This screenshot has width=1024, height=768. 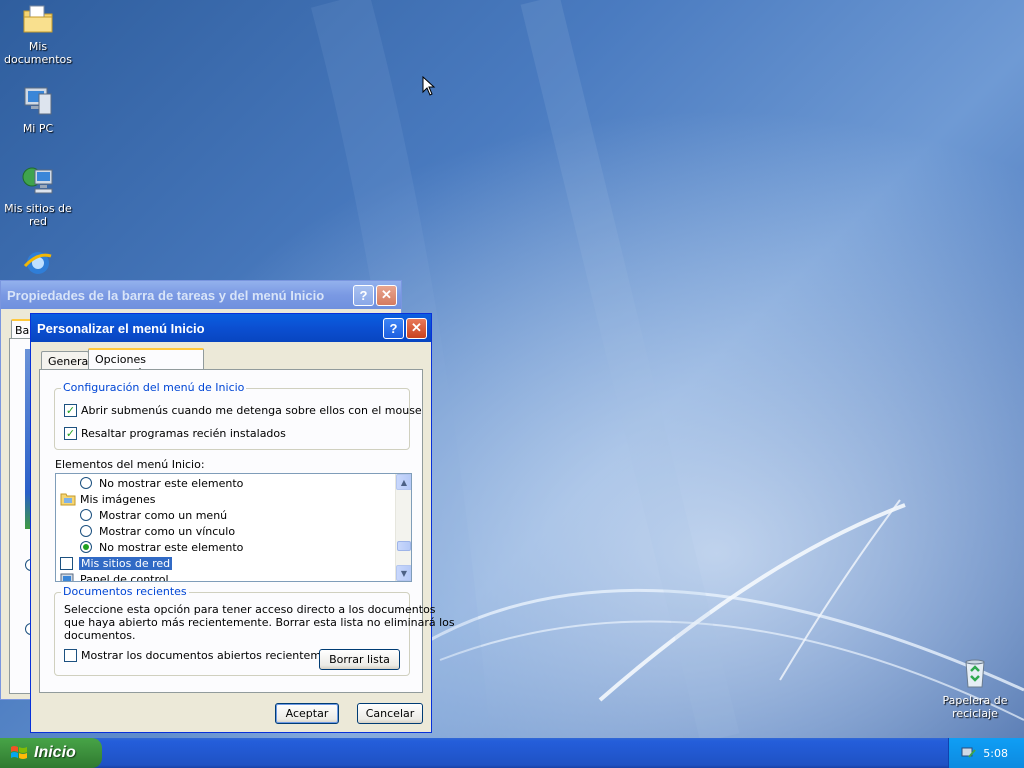 What do you see at coordinates (231, 328) in the screenshot?
I see `dialog-titlebar: Personalizar el menú Inicio ? ✕` at bounding box center [231, 328].